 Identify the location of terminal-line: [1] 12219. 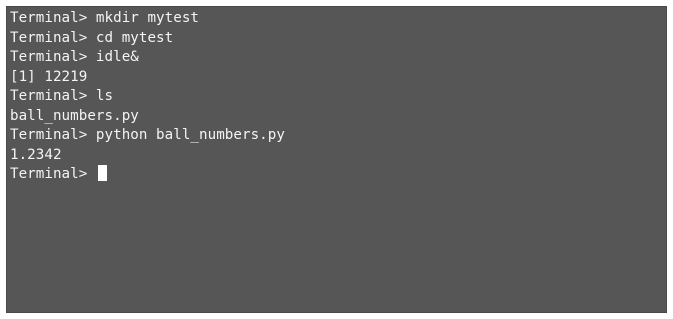
(49, 76).